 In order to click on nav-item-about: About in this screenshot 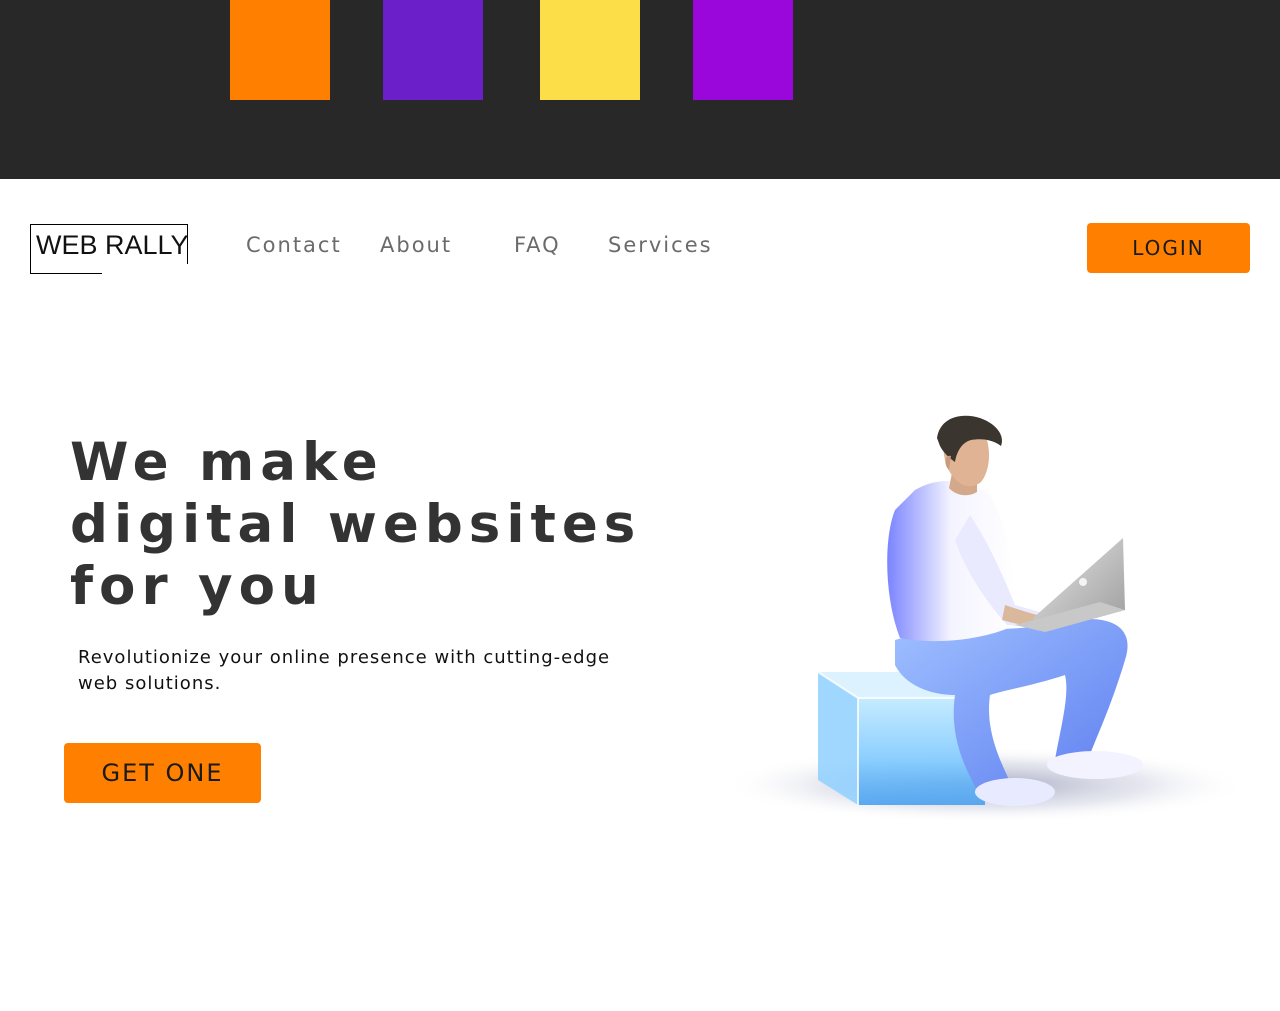, I will do `click(416, 245)`.